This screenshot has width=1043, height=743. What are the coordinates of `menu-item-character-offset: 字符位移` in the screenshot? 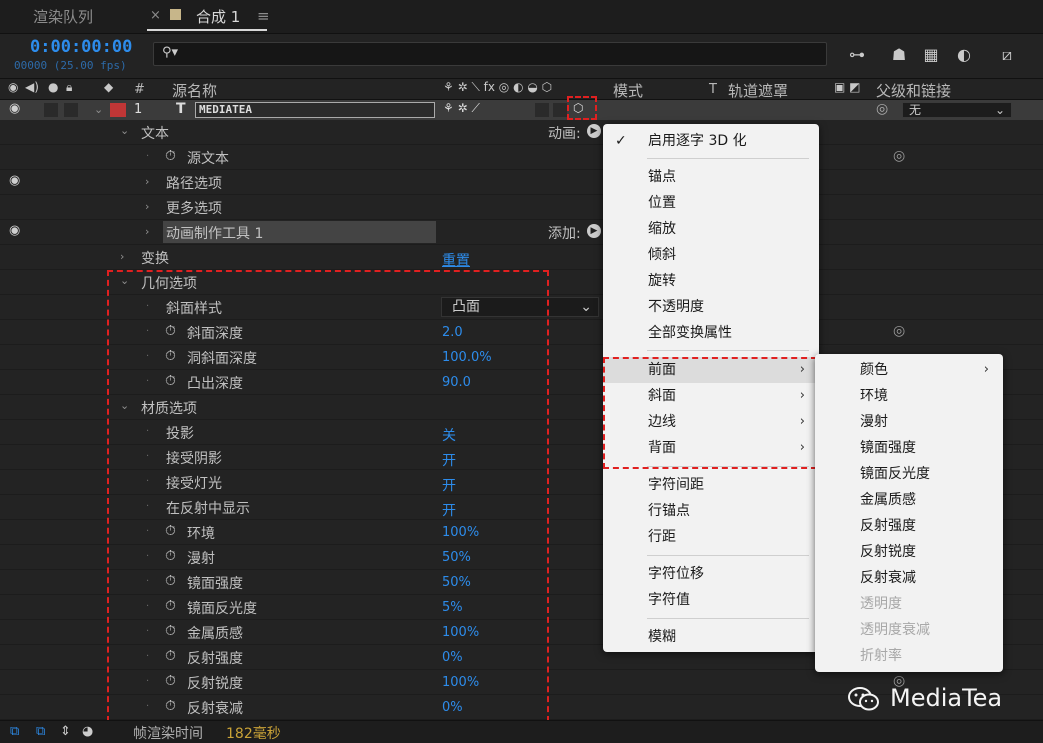 It's located at (711, 574).